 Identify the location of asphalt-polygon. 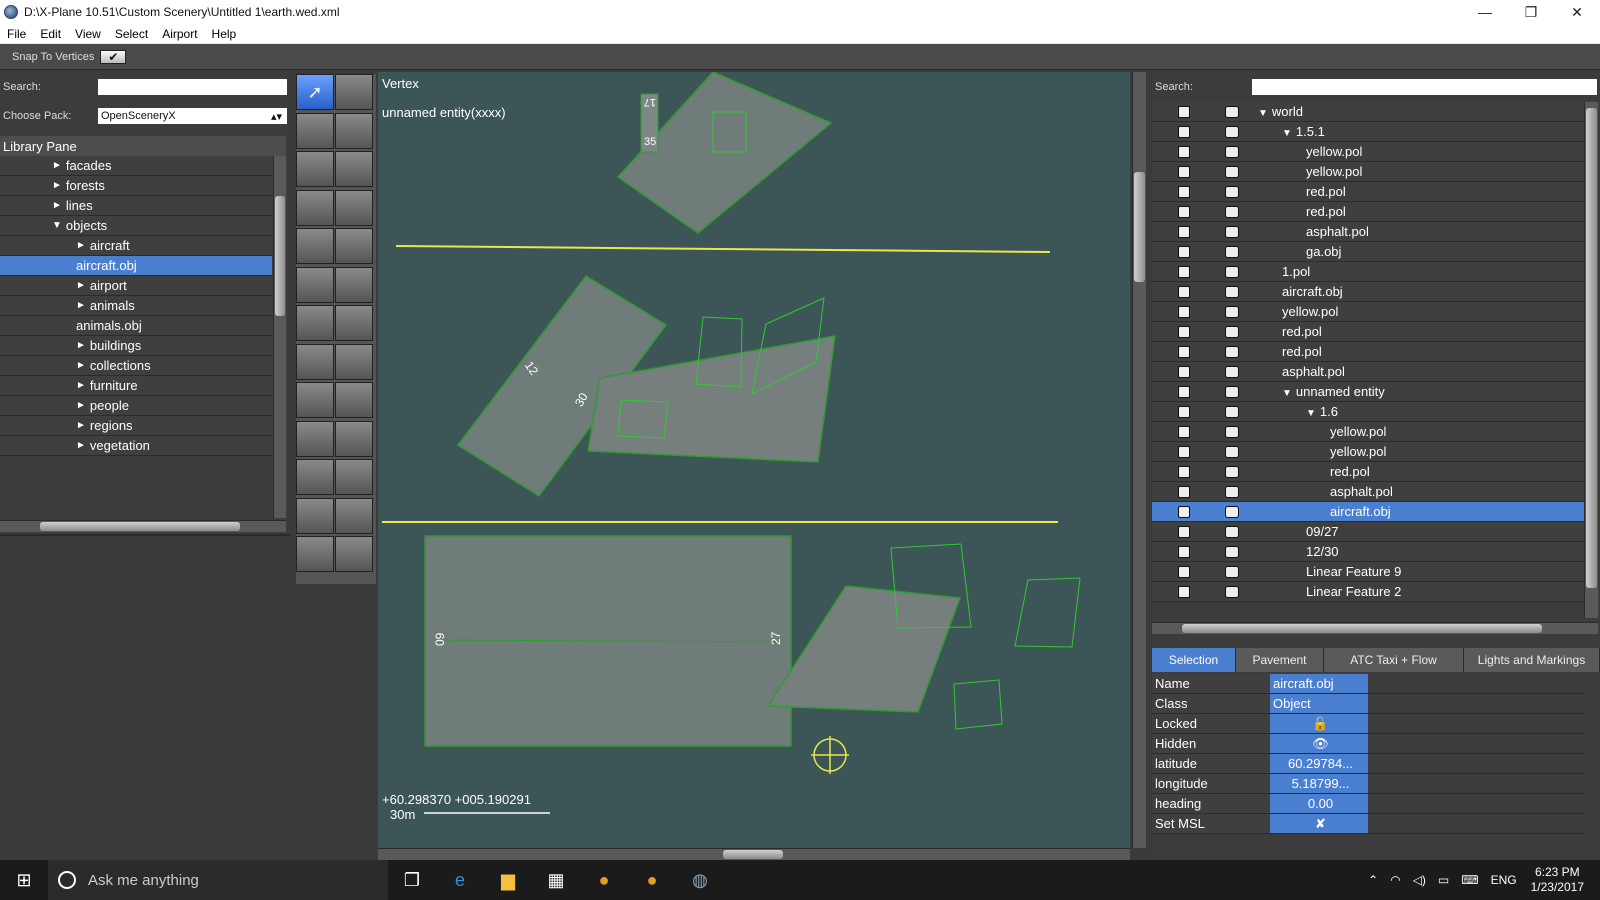
(864, 649).